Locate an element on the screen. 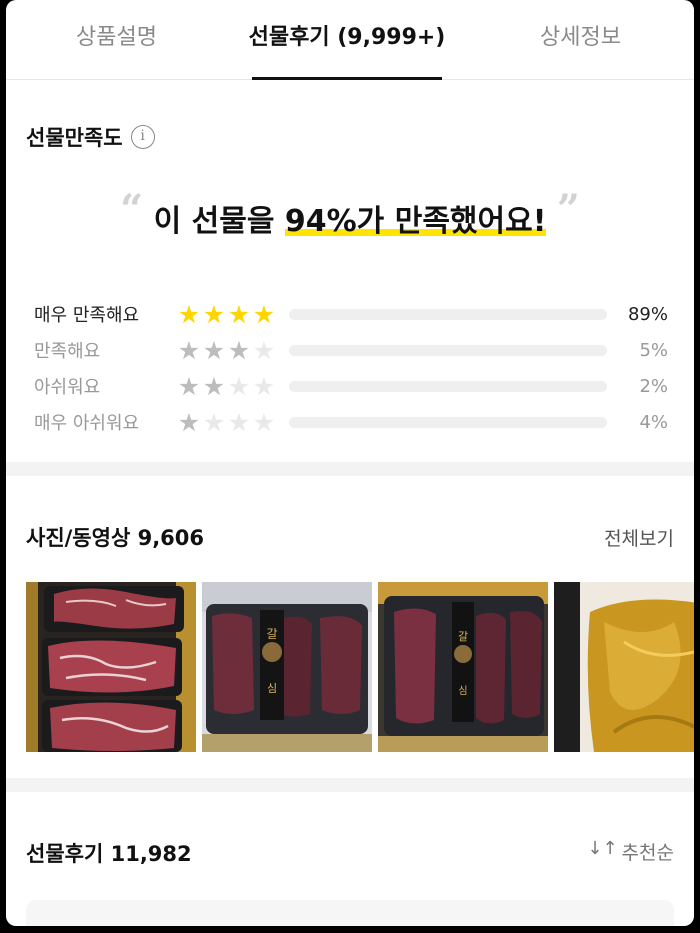 Image resolution: width=700 pixels, height=933 pixels. rating-percent: 89% is located at coordinates (647, 314).